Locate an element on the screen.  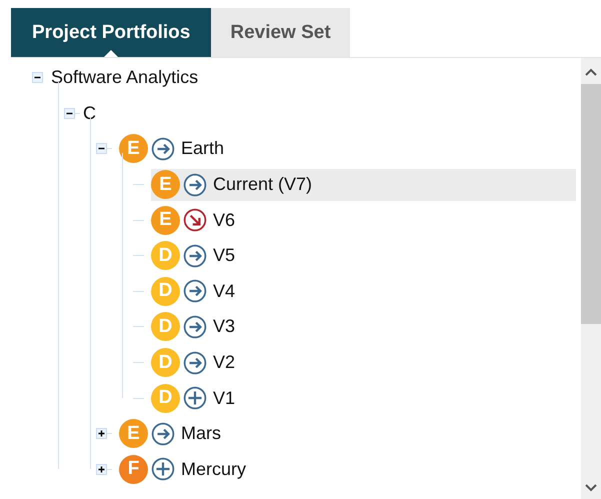
tree-item: E V6 is located at coordinates (196, 220).